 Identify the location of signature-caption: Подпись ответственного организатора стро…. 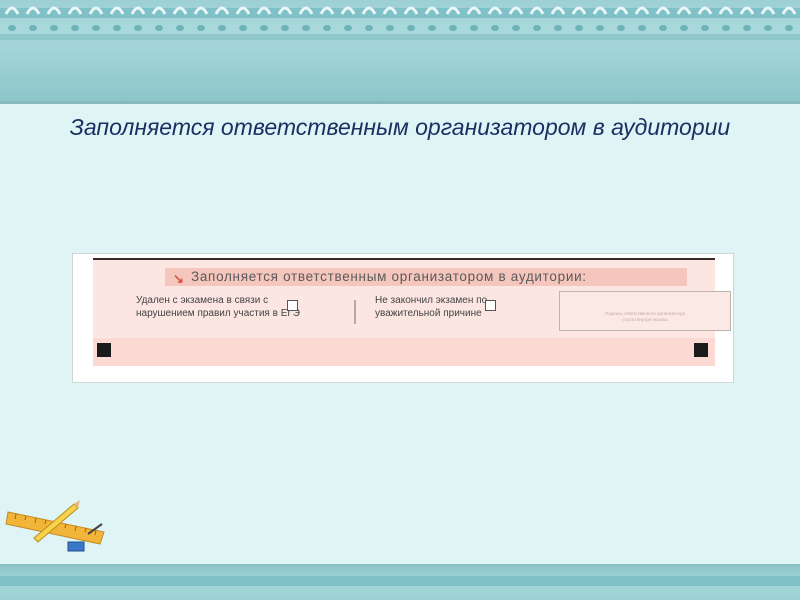
(645, 317).